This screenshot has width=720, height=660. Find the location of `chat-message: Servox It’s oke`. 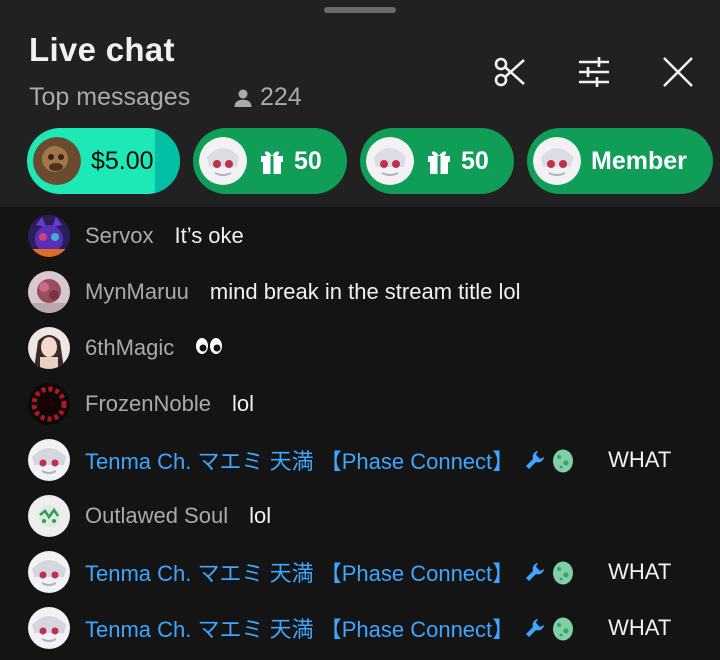

chat-message: Servox It’s oke is located at coordinates (360, 236).